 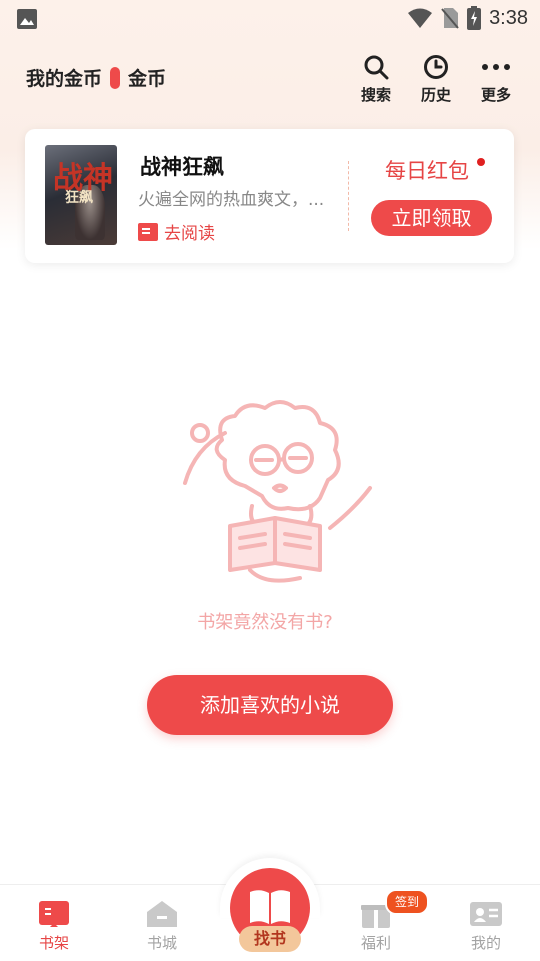 I want to click on sheep-reading-illustration, so click(x=277, y=491).